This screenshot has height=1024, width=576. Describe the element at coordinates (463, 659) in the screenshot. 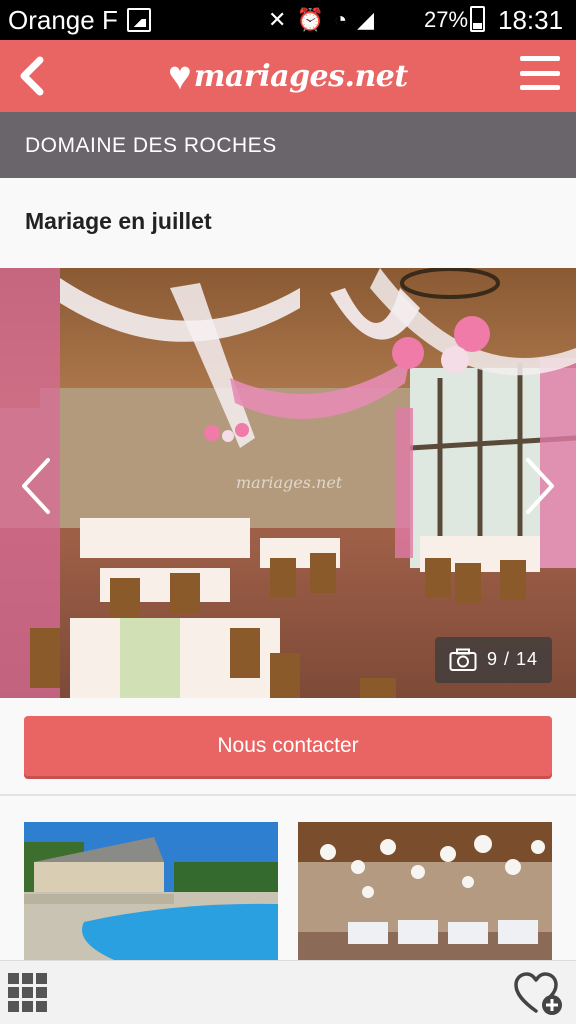

I see `camera-icon` at that location.